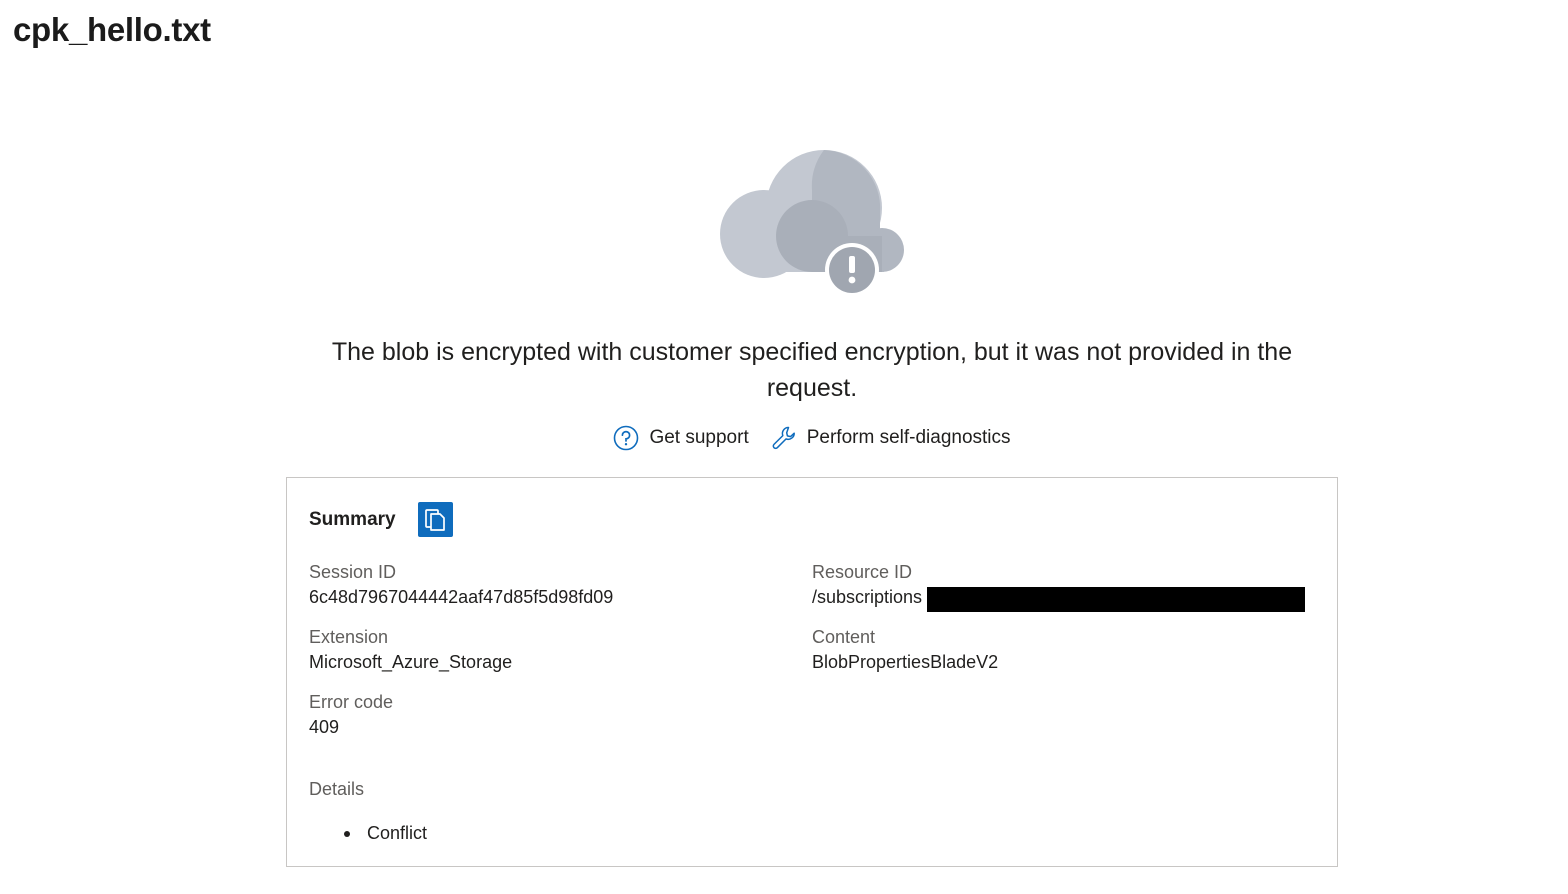 Image resolution: width=1568 pixels, height=894 pixels. I want to click on bullet, so click(347, 834).